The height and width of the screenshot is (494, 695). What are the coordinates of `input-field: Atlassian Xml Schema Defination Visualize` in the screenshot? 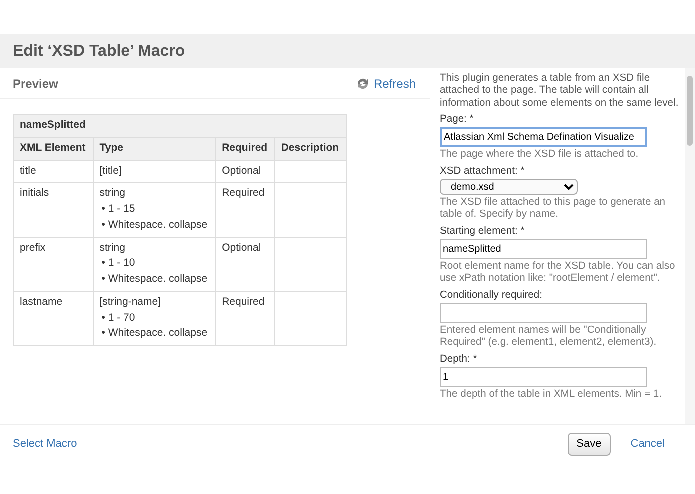 It's located at (543, 137).